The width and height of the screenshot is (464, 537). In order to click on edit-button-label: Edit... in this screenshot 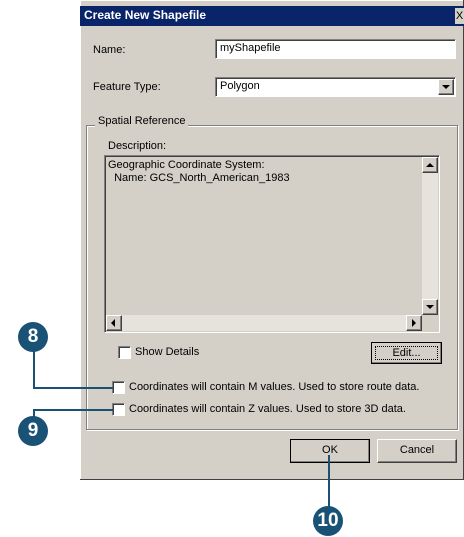, I will do `click(406, 353)`.